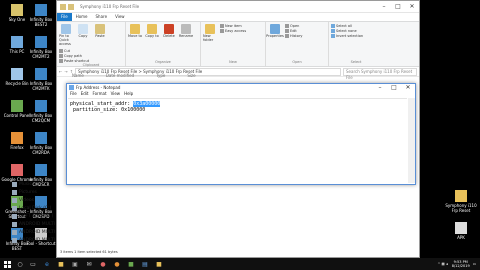 The width and height of the screenshot is (480, 270). I want to click on menu-format: Format, so click(99, 94).